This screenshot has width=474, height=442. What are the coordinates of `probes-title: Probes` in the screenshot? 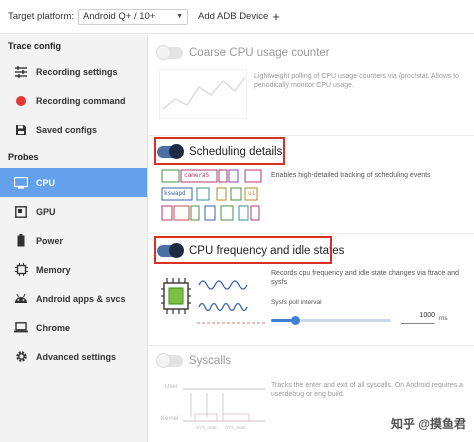 It's located at (23, 157).